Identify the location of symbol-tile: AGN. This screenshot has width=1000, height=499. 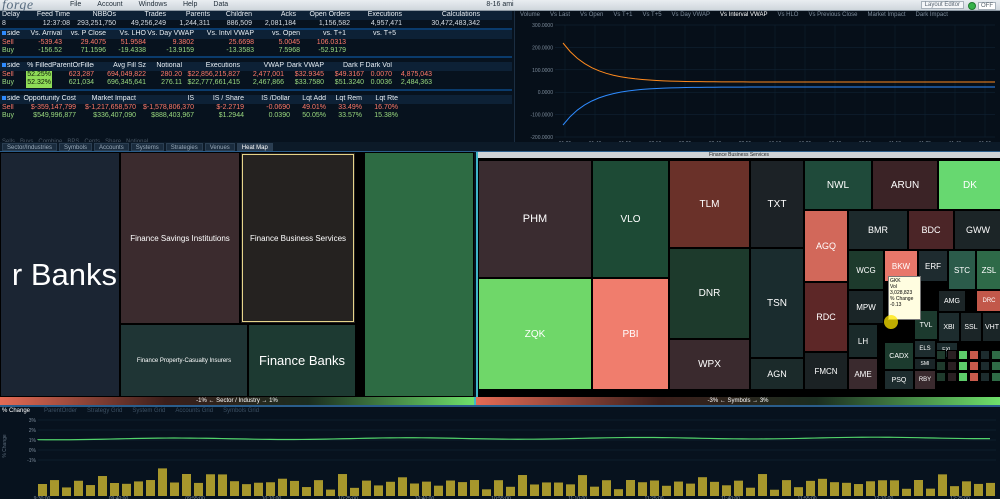
(777, 374).